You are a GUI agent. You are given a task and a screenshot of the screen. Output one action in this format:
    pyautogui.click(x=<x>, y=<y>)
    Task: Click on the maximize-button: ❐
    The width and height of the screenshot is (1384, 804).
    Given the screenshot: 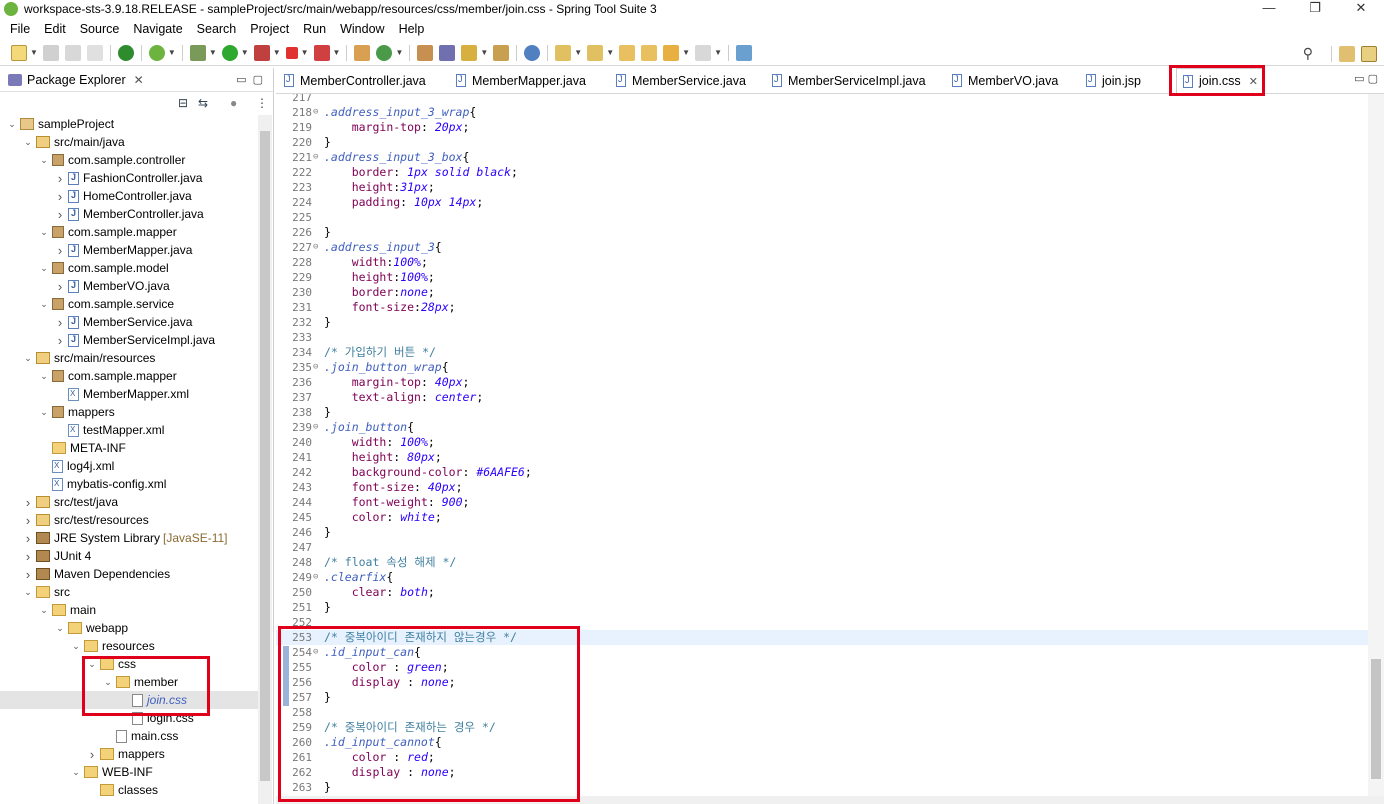 What is the action you would take?
    pyautogui.click(x=1315, y=9)
    